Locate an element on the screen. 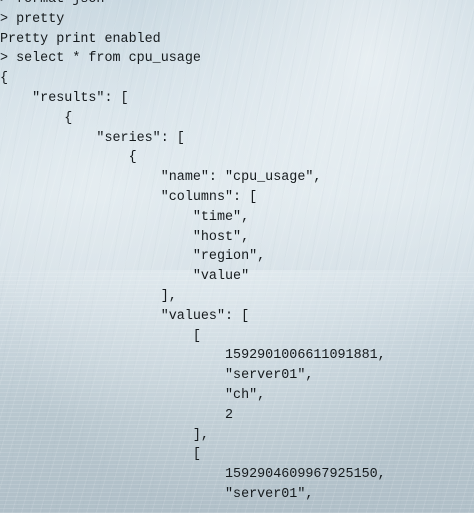 The height and width of the screenshot is (513, 474). terminal-line: "host", is located at coordinates (125, 237).